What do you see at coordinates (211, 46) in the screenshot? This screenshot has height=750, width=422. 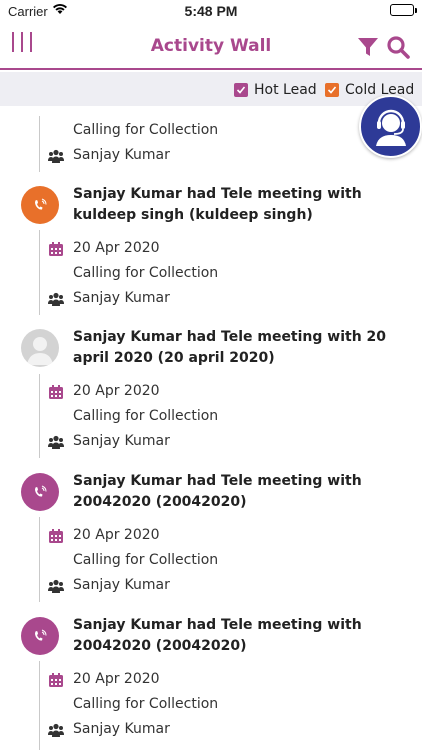 I see `nav-bar: Activity Wall` at bounding box center [211, 46].